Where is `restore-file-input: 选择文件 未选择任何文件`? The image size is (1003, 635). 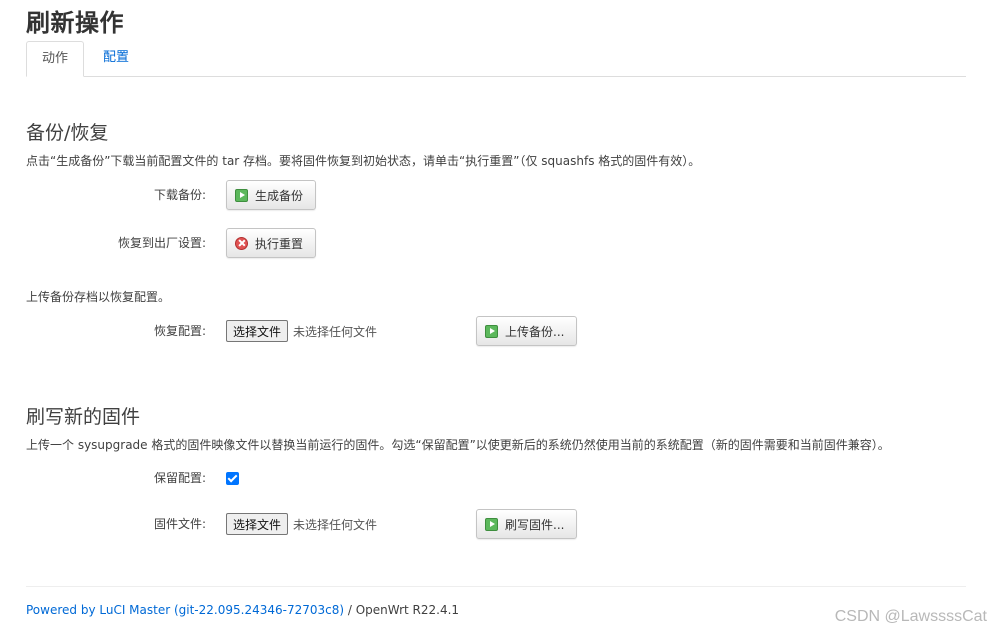
restore-file-input: 选择文件 未选择任何文件 is located at coordinates (301, 331).